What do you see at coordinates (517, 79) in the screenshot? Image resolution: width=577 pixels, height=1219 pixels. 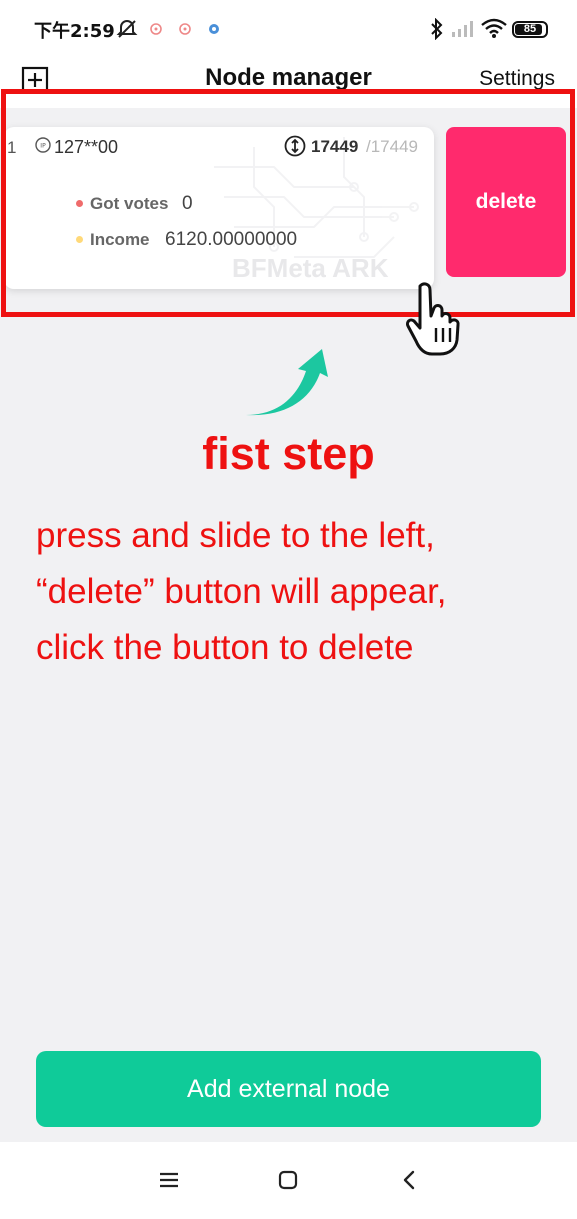 I see `settings-link: Settings` at bounding box center [517, 79].